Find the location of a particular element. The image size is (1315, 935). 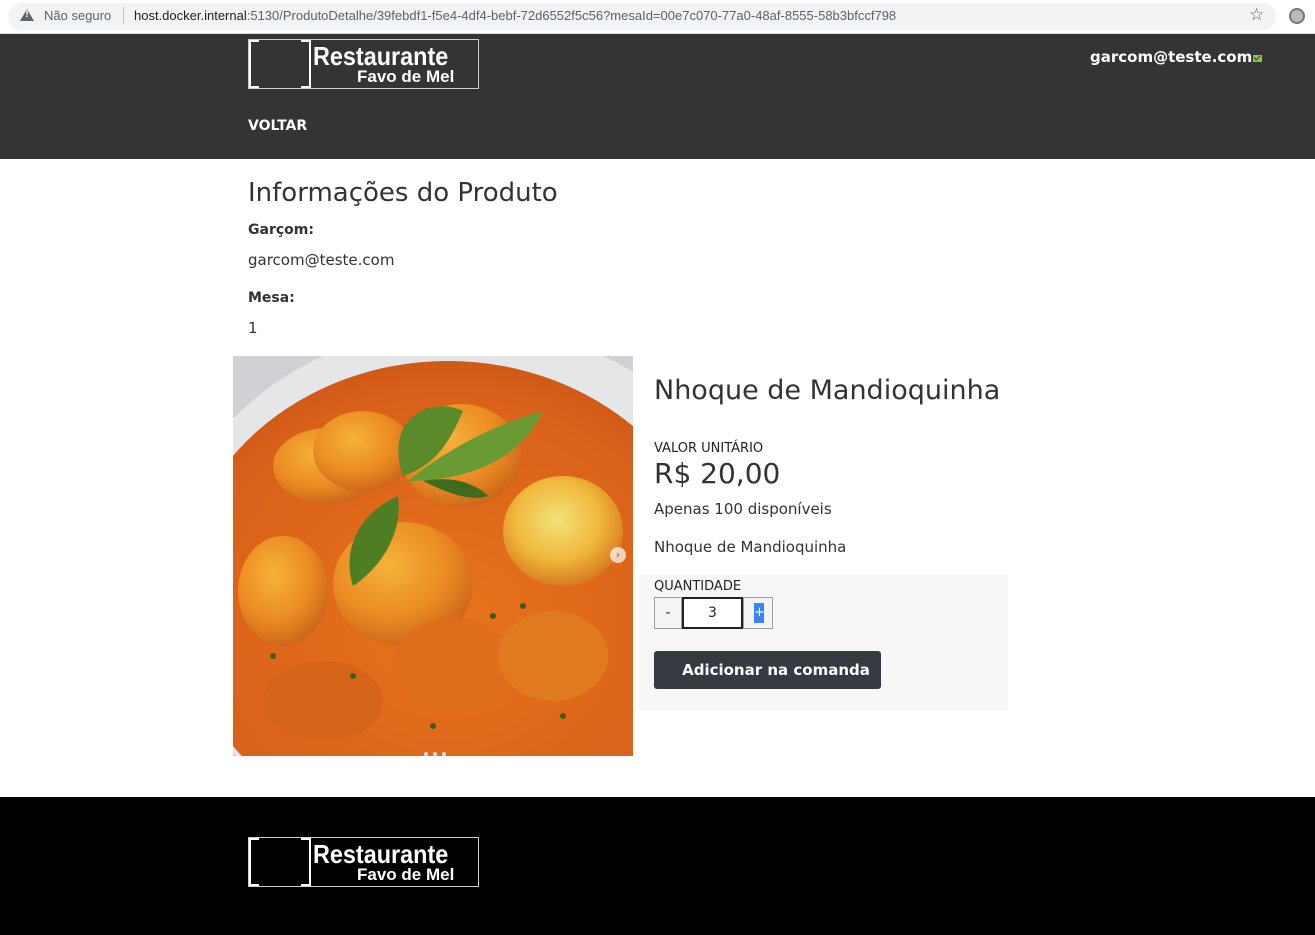

page-title: Informações do Produto is located at coordinates (403, 193).